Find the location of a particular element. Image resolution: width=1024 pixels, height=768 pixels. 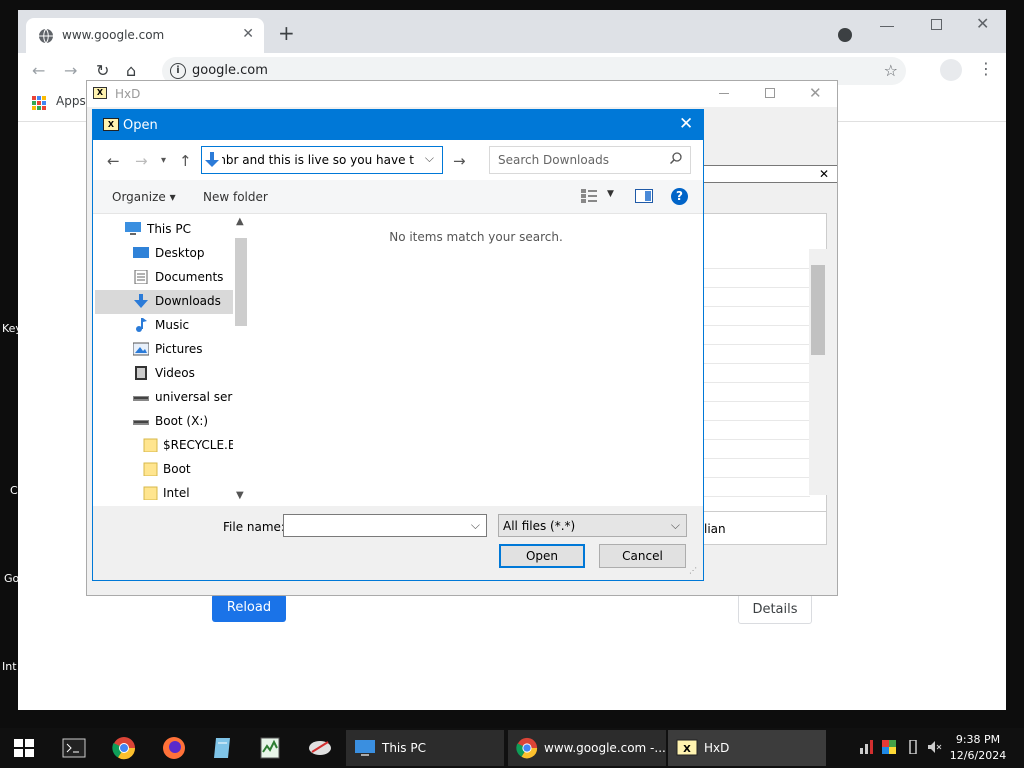

new-tab-button: + is located at coordinates (286, 33).